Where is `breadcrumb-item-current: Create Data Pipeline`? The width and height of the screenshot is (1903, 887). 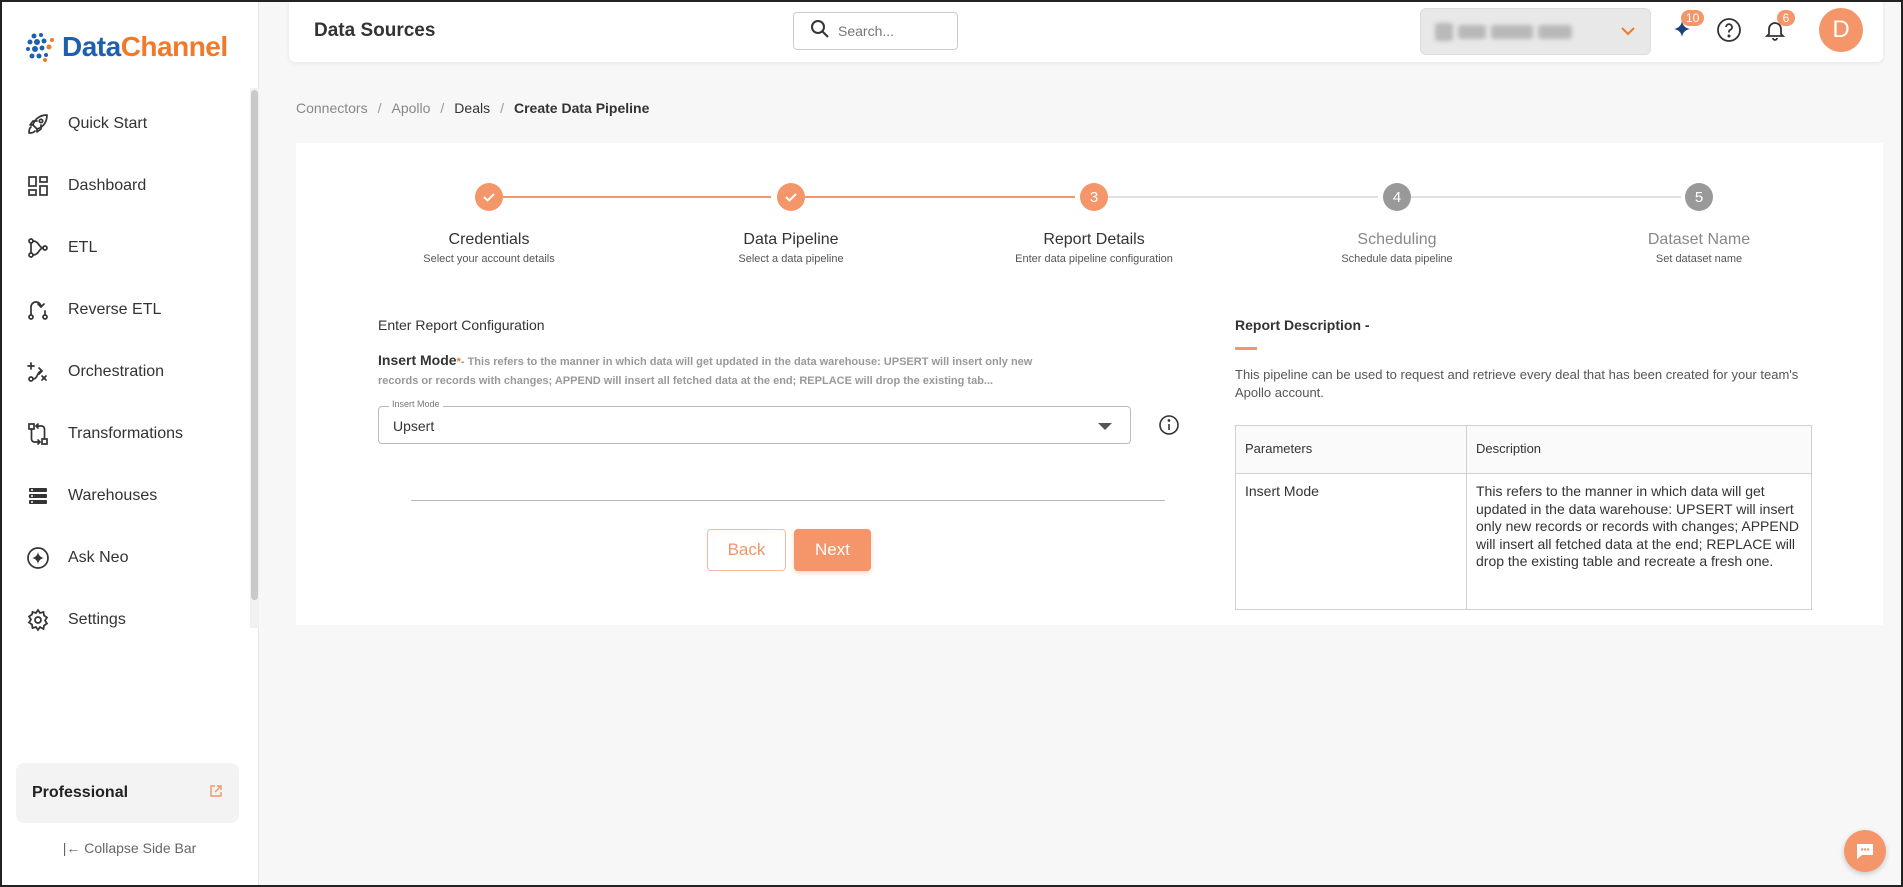 breadcrumb-item-current: Create Data Pipeline is located at coordinates (581, 108).